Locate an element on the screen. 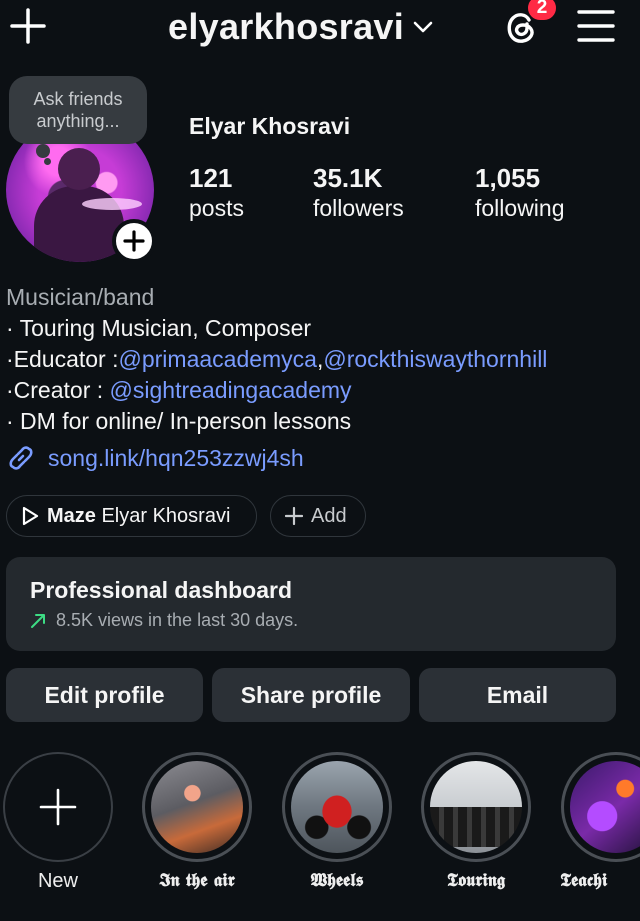 The image size is (640, 921). highlight-label-teaching: 𝕿𝖊𝖆𝖈𝖍𝖎 is located at coordinates (584, 880).